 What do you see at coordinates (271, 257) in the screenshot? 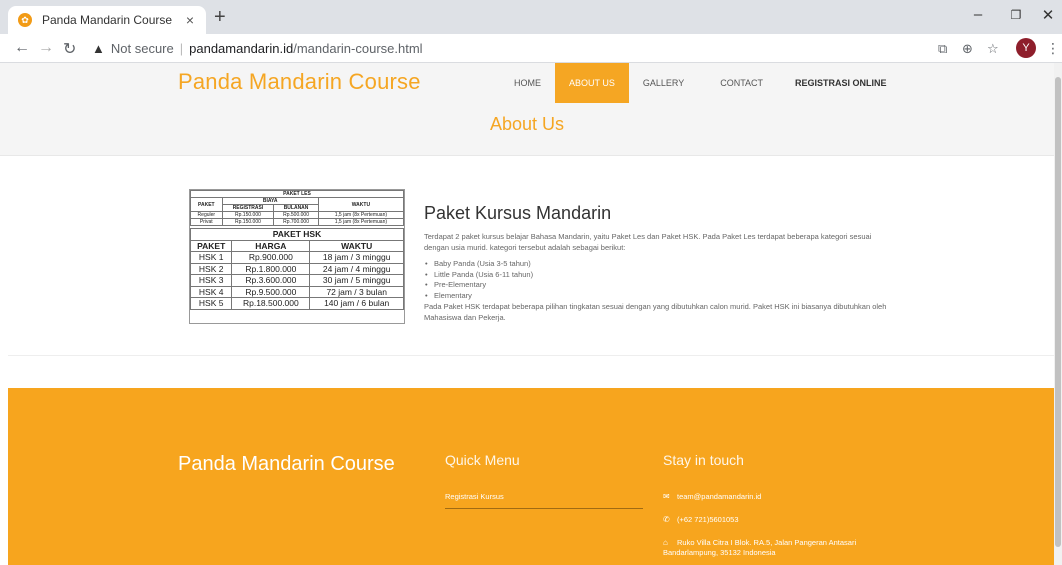
I see `table-cell: Rp.900.000` at bounding box center [271, 257].